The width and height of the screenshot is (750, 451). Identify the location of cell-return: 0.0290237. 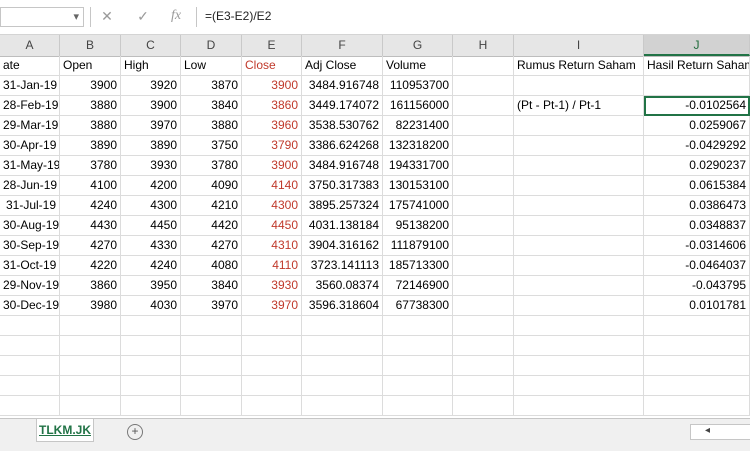
(697, 166).